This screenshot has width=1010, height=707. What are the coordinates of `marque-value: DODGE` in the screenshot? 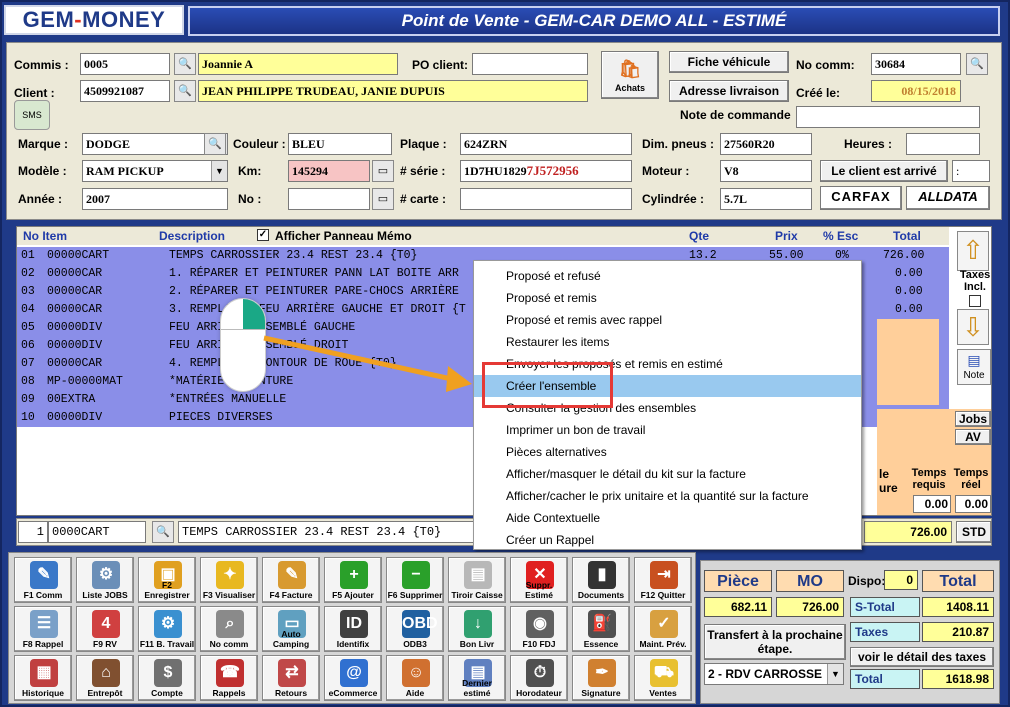 It's located at (108, 144).